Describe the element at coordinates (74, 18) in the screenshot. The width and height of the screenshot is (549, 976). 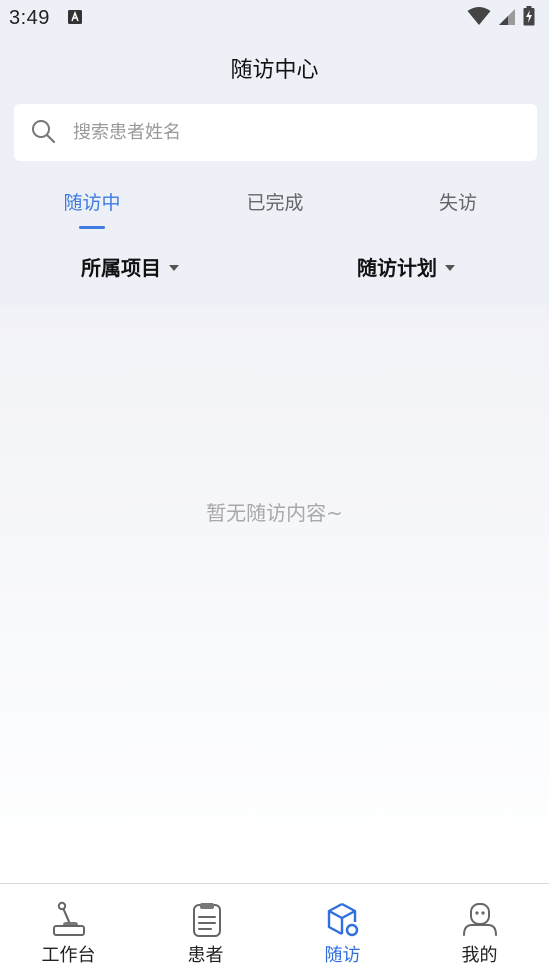
I see `keyboard-a-icon` at that location.